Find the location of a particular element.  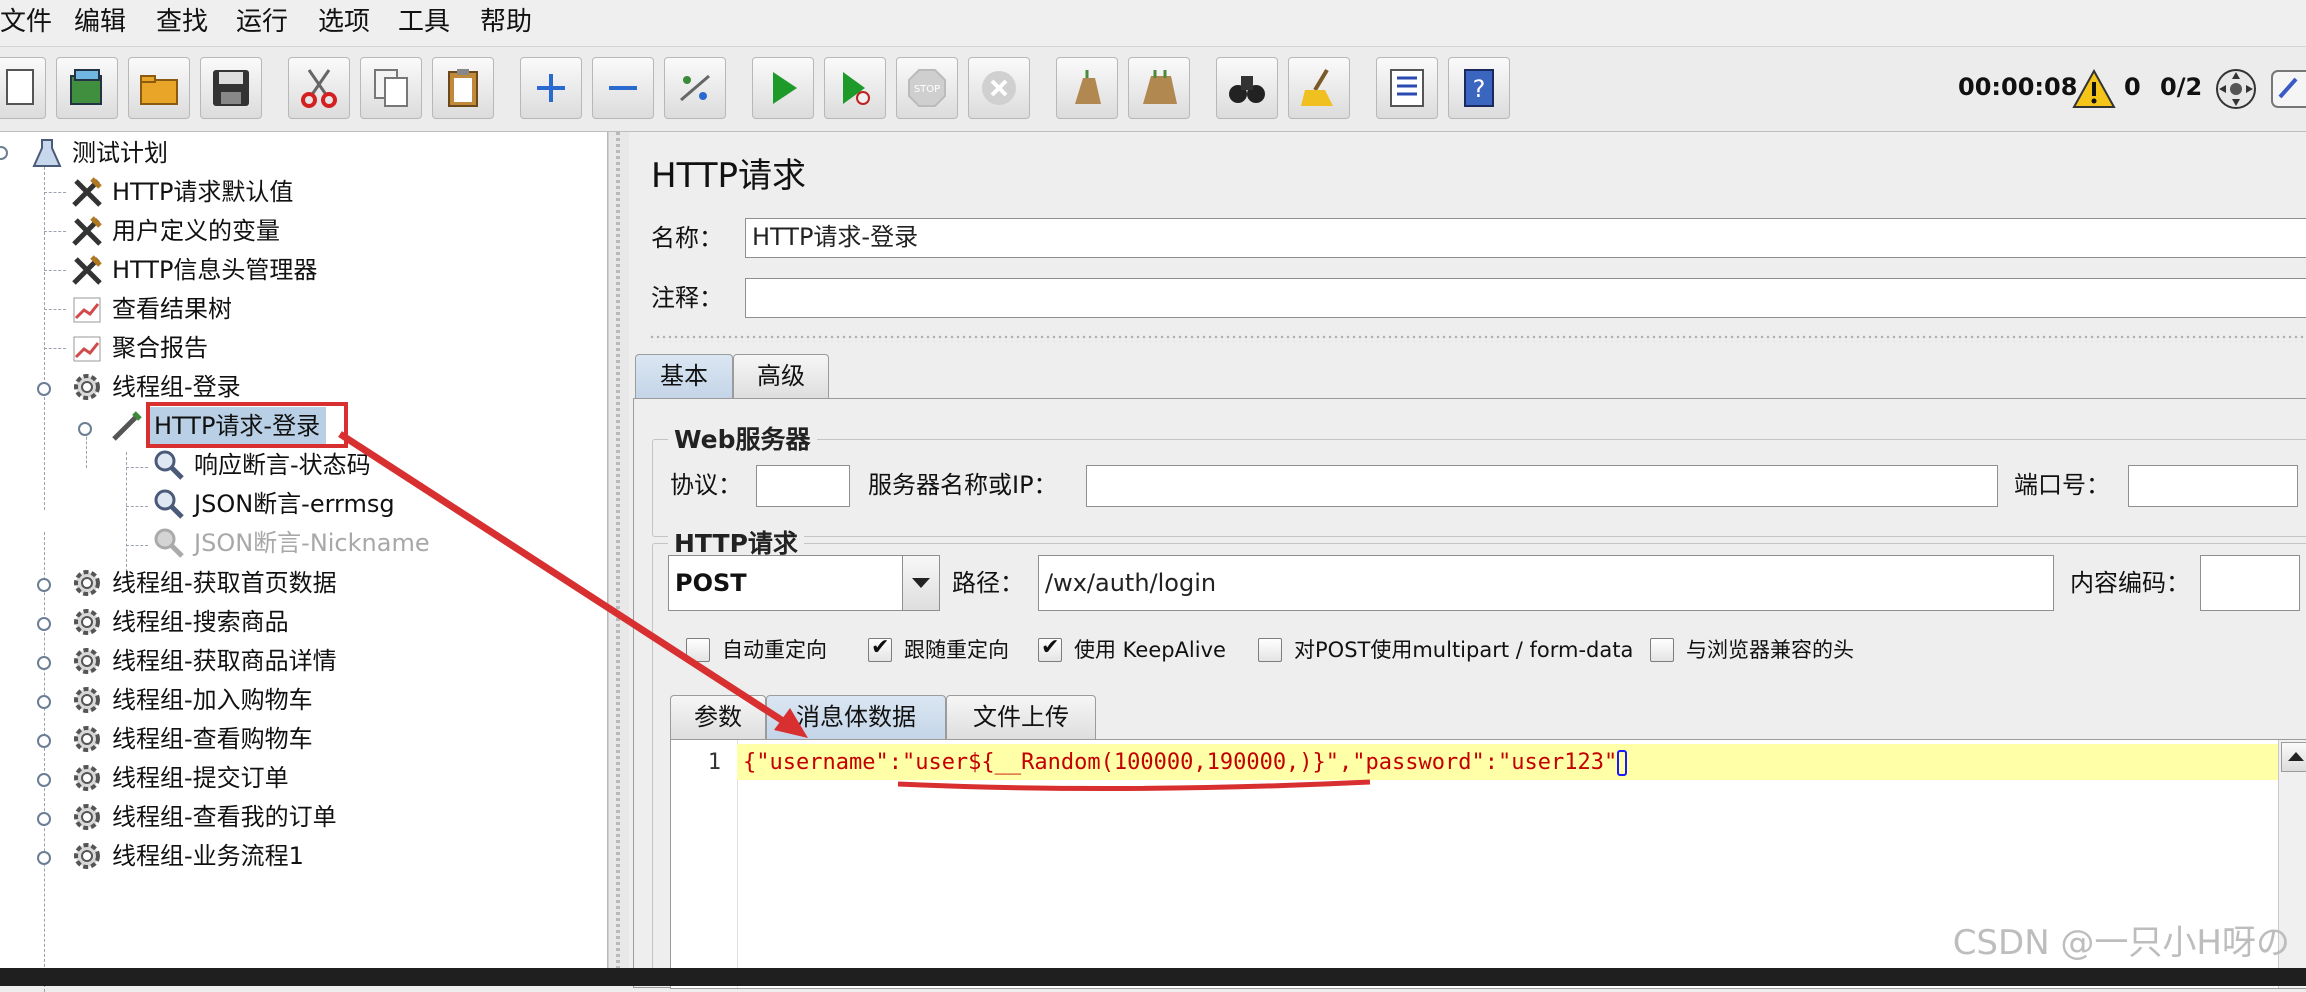

warning-icon is located at coordinates (2094, 89).